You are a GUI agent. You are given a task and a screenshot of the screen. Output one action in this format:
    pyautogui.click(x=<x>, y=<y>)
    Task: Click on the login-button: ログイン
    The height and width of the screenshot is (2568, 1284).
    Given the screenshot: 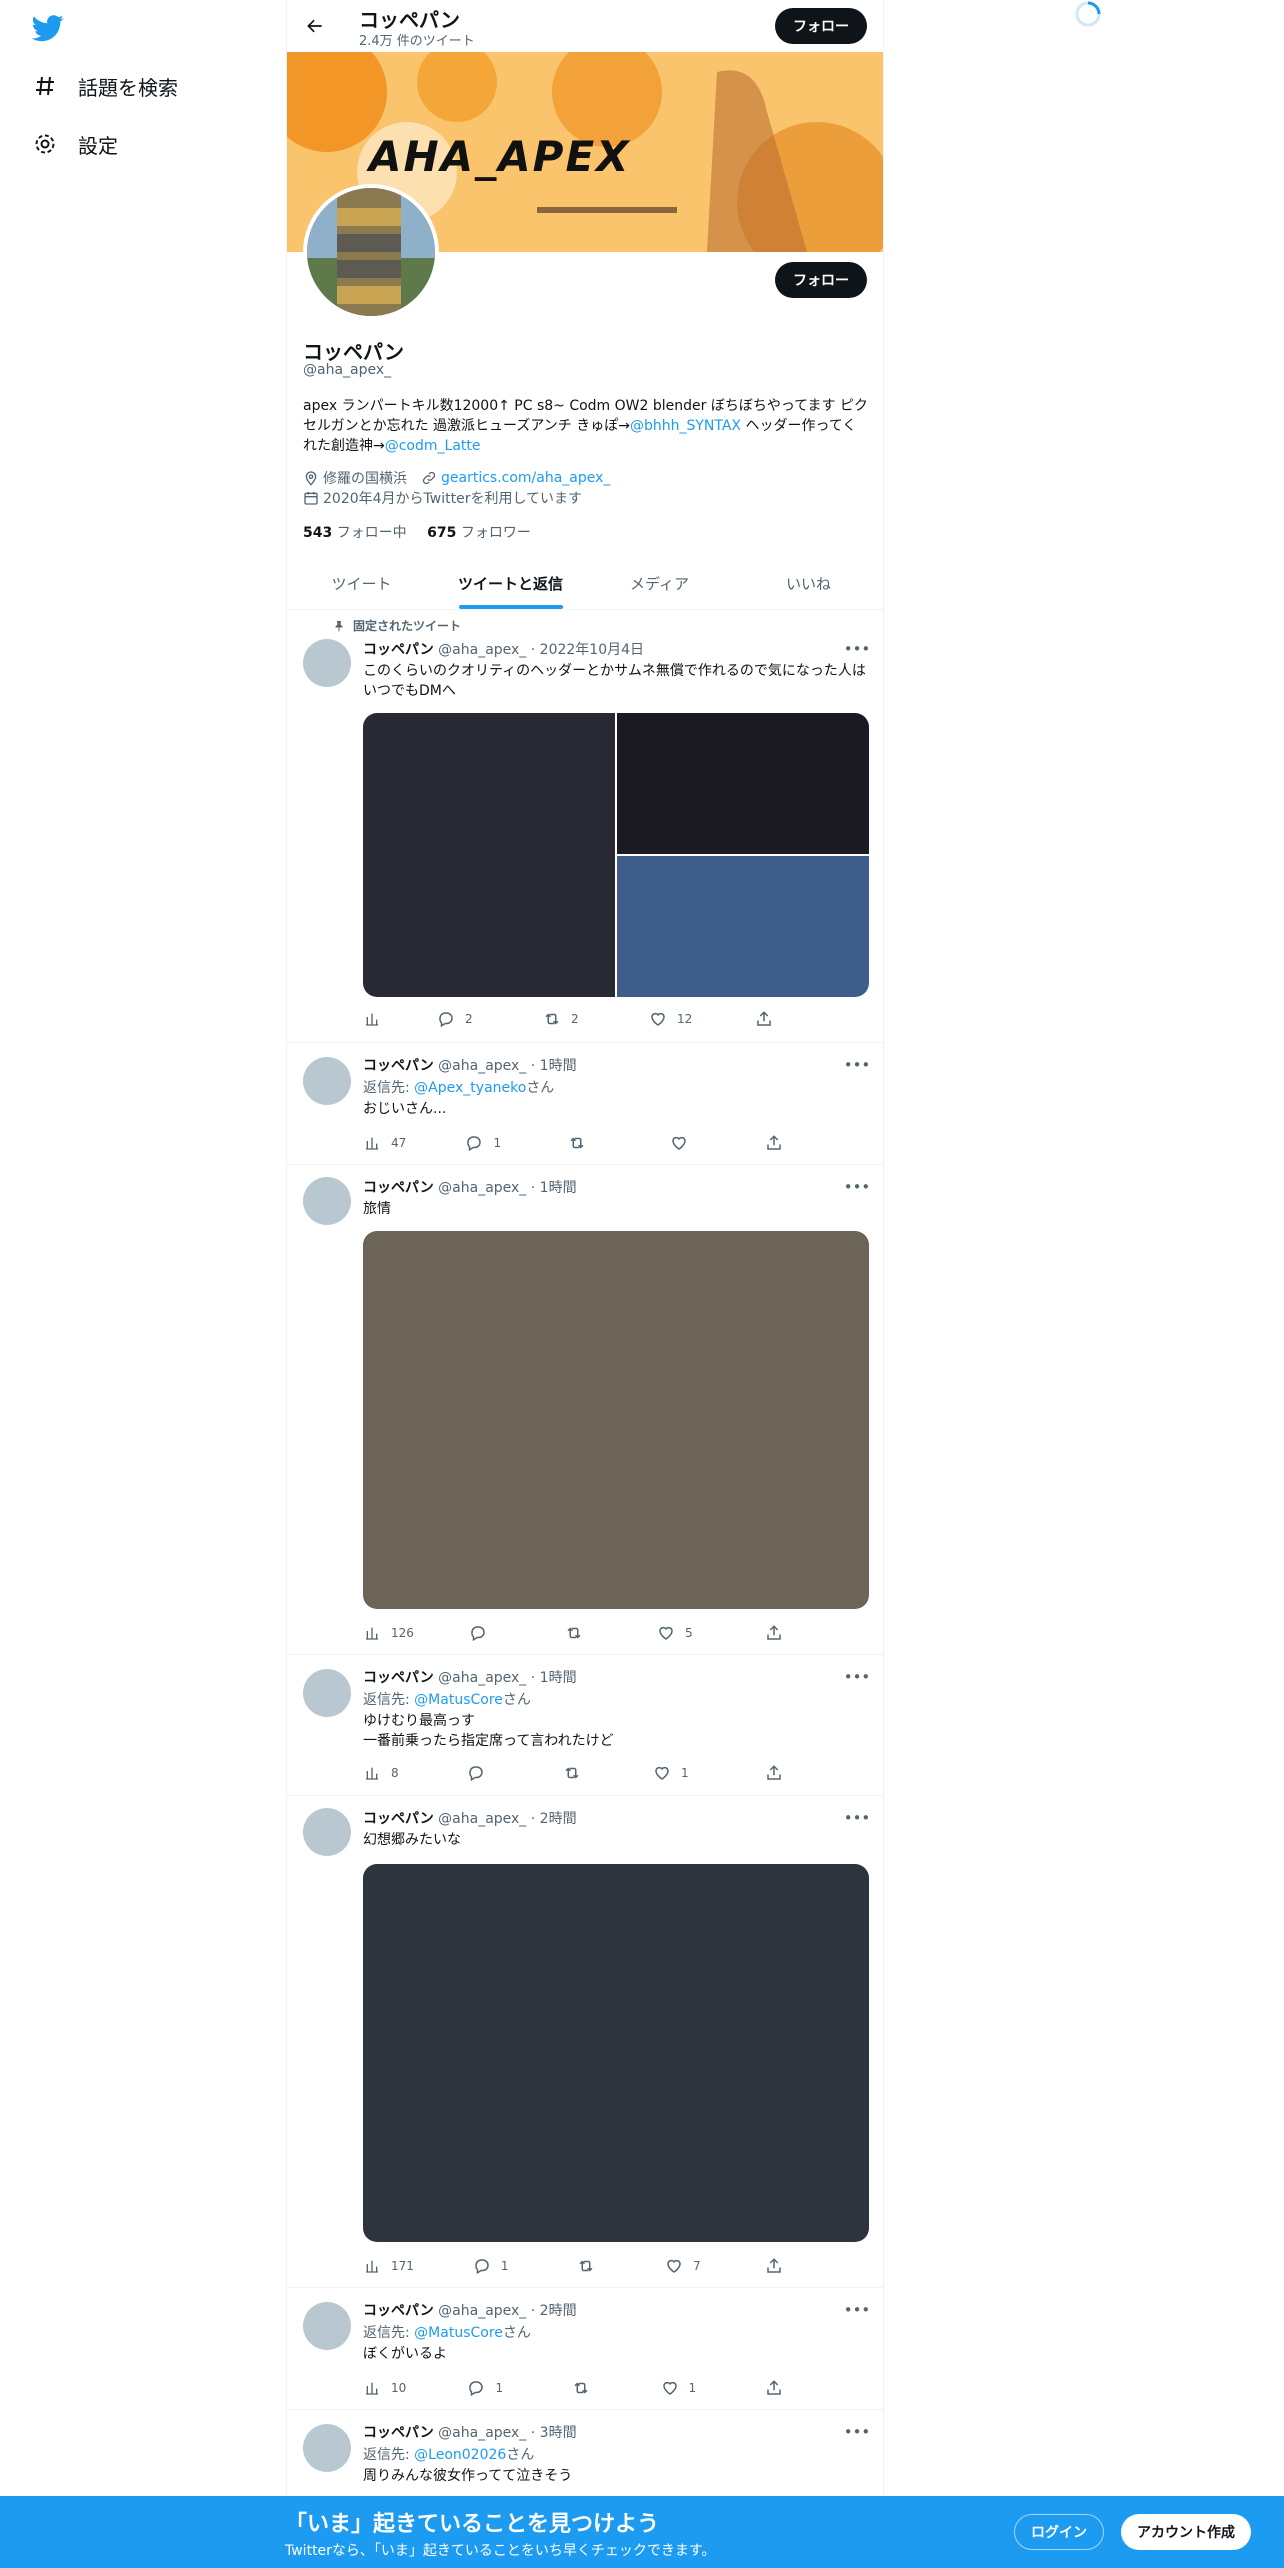 What is the action you would take?
    pyautogui.click(x=1059, y=2532)
    